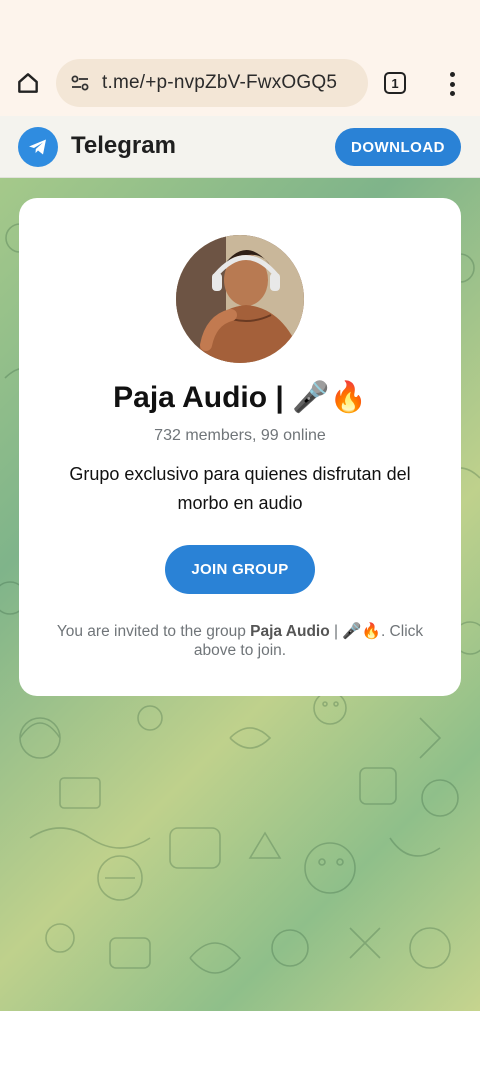  I want to click on home-icon, so click(28, 83).